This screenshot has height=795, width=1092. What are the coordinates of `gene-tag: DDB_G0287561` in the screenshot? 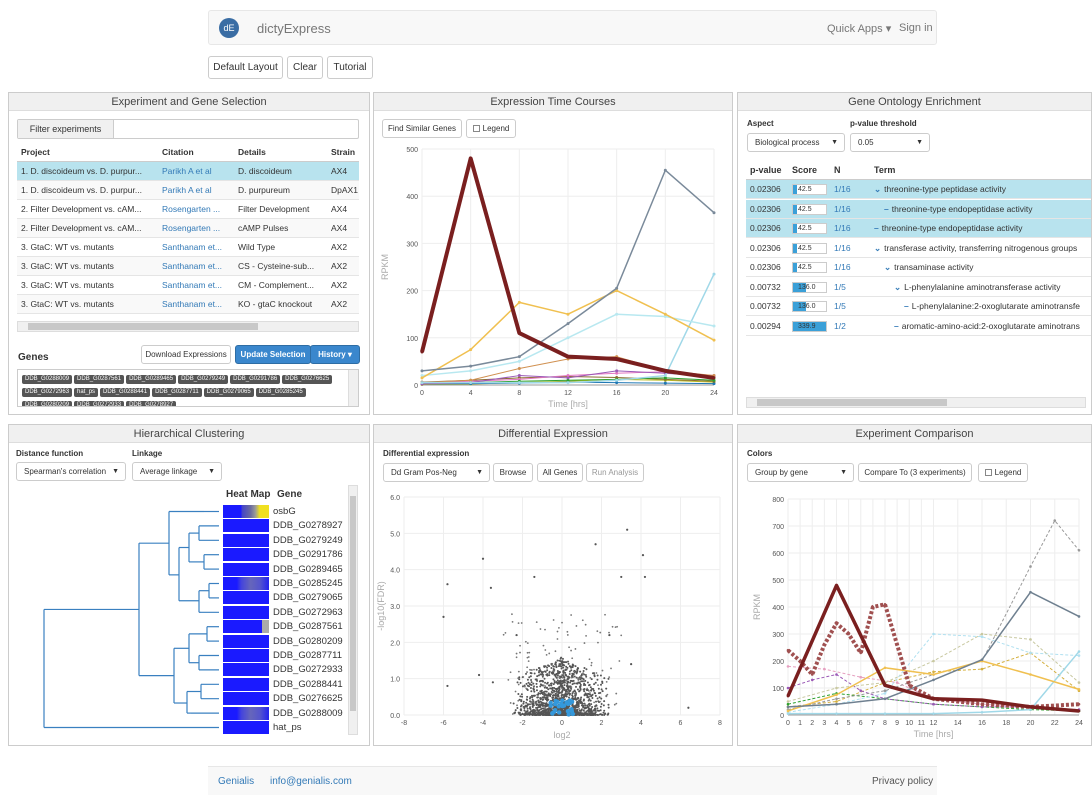 It's located at (99, 379).